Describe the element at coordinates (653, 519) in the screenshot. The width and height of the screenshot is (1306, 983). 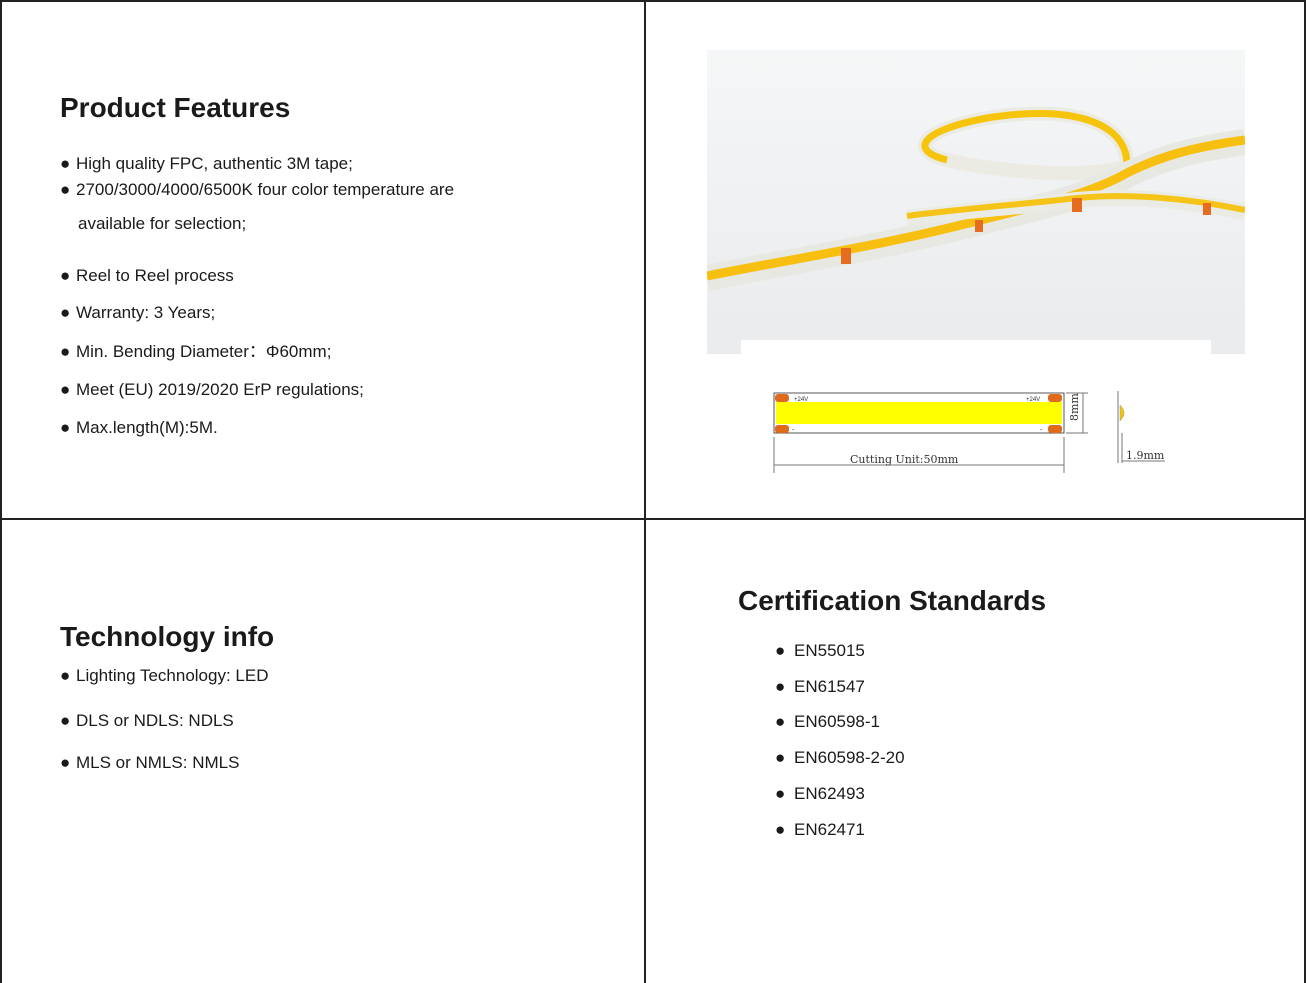
I see `horizontal-divider` at that location.